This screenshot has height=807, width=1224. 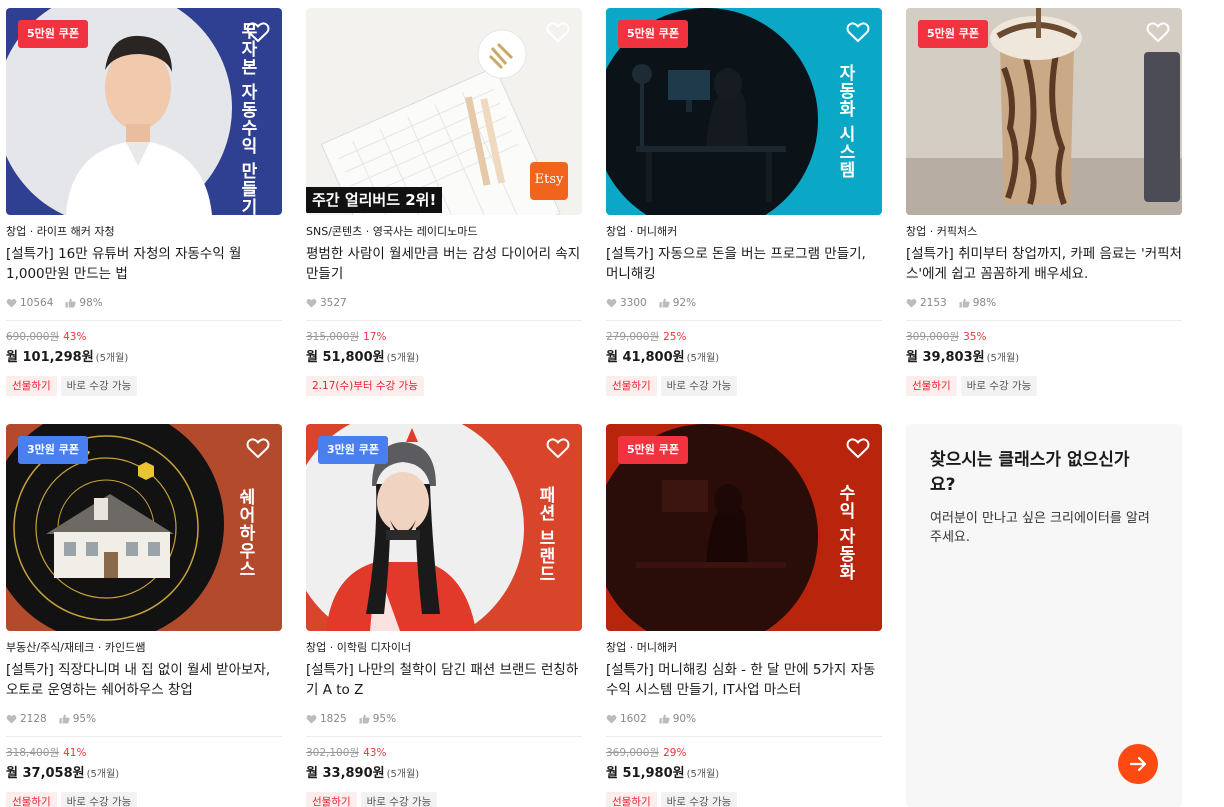 I want to click on class-stats: 1825 95%, so click(x=444, y=719).